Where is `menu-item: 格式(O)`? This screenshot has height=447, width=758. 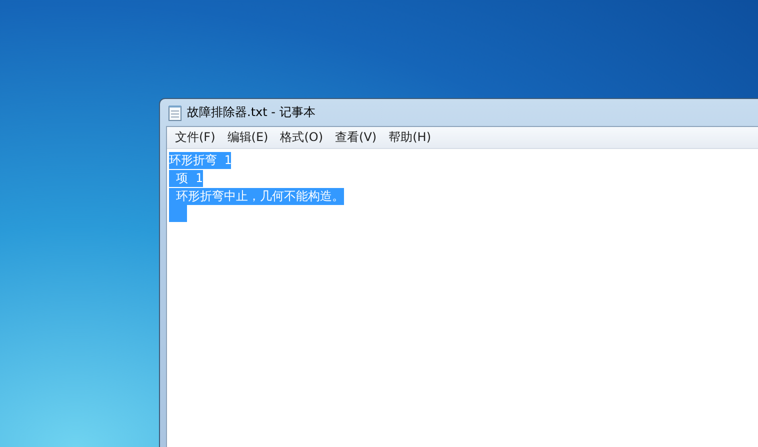
menu-item: 格式(O) is located at coordinates (302, 137).